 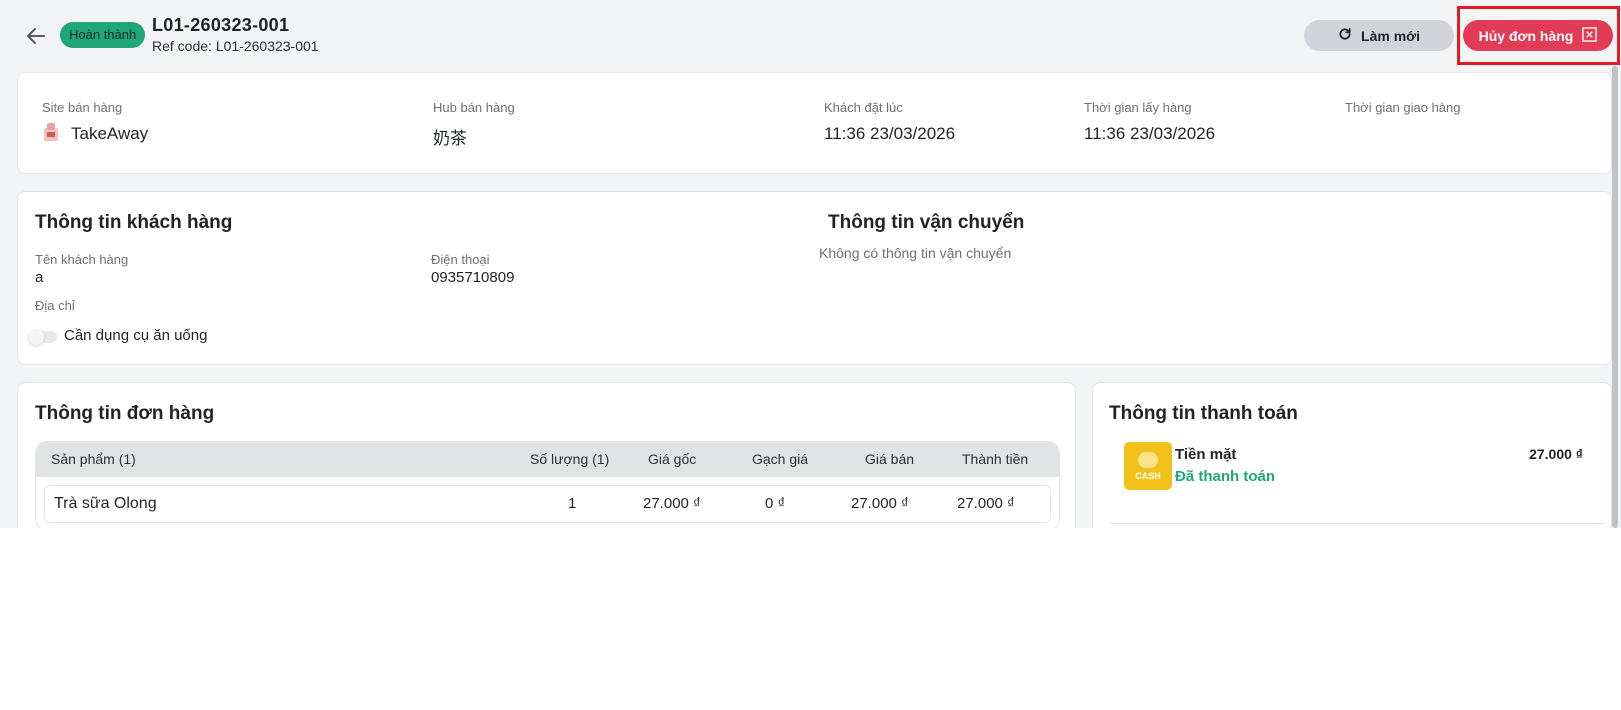 I want to click on address-label: Địa chỉ, so click(x=55, y=305).